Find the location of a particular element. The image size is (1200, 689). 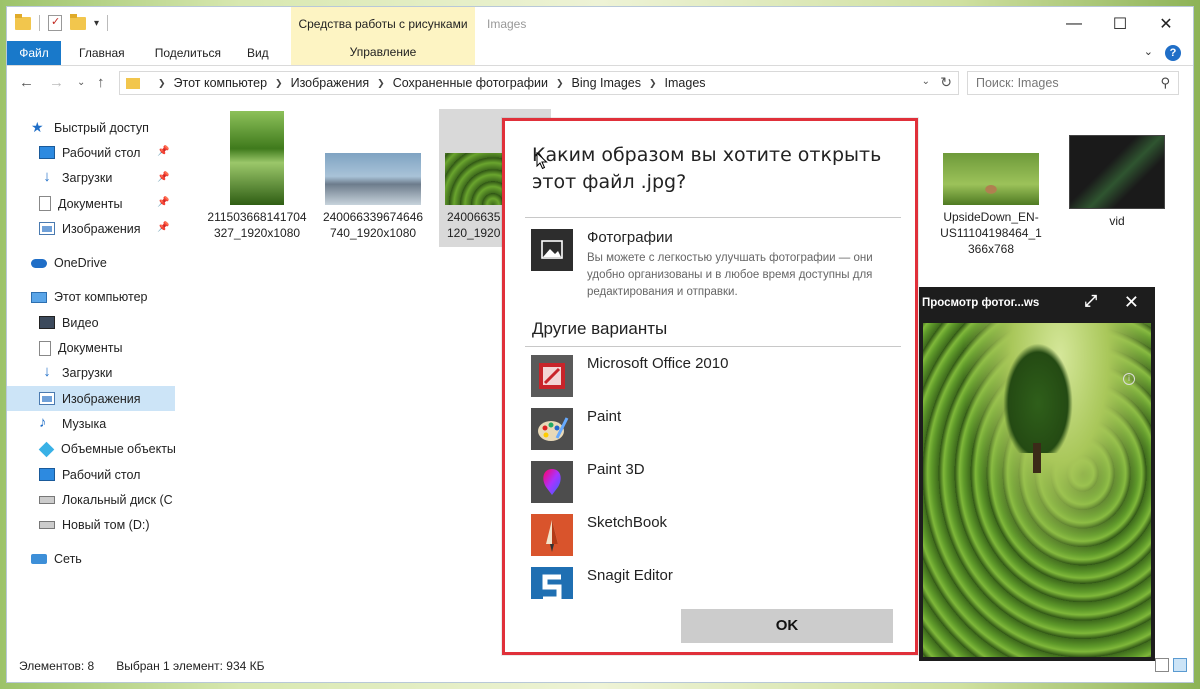

file-tile: 211503668141704 327_1920x1080 is located at coordinates (257, 176).